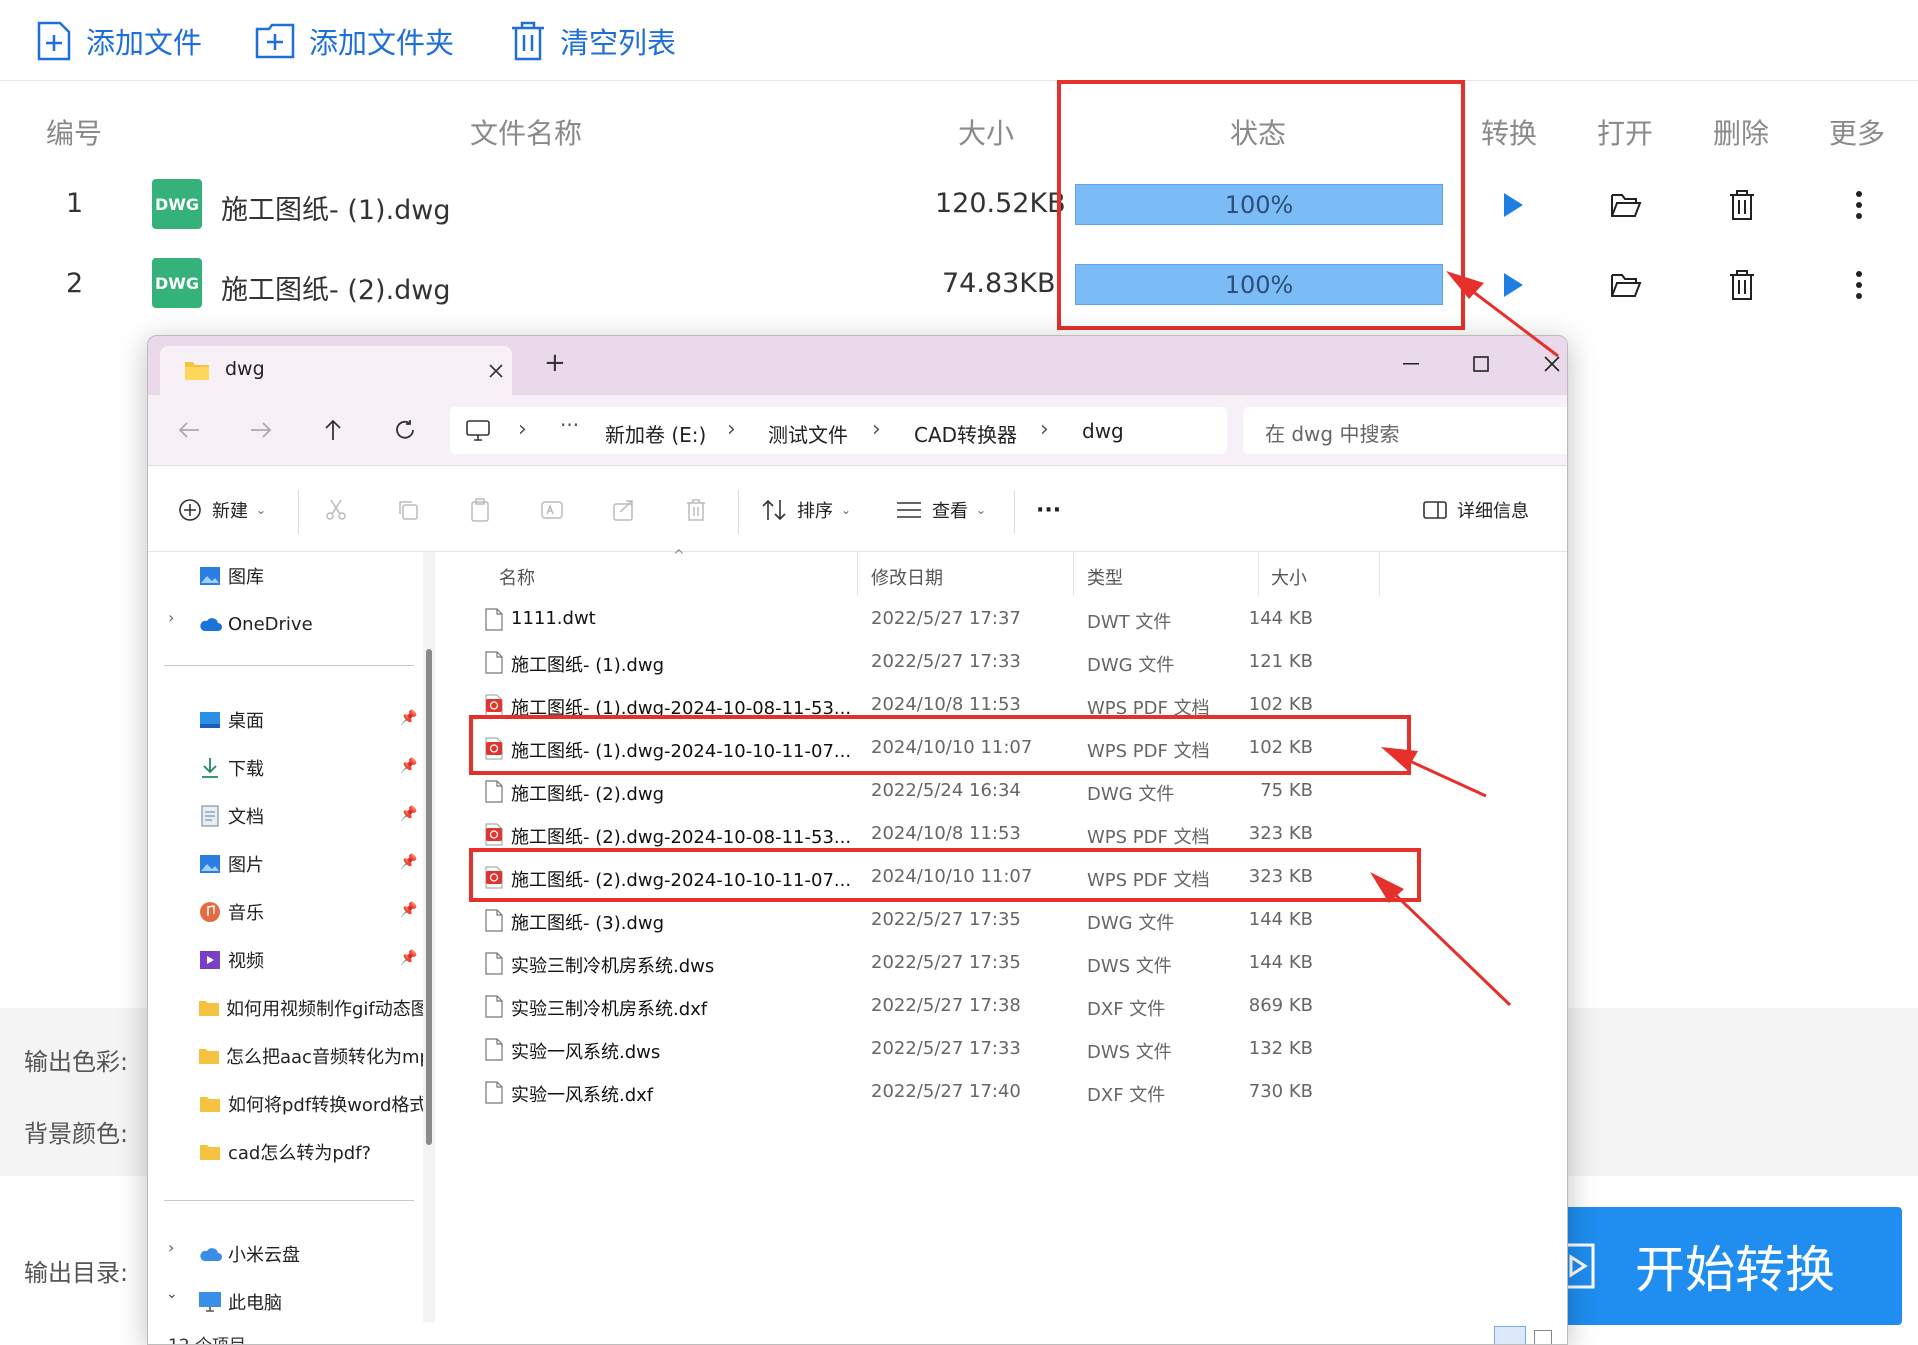 This screenshot has width=1918, height=1345. What do you see at coordinates (1445, 942) in the screenshot?
I see `arrow-line` at bounding box center [1445, 942].